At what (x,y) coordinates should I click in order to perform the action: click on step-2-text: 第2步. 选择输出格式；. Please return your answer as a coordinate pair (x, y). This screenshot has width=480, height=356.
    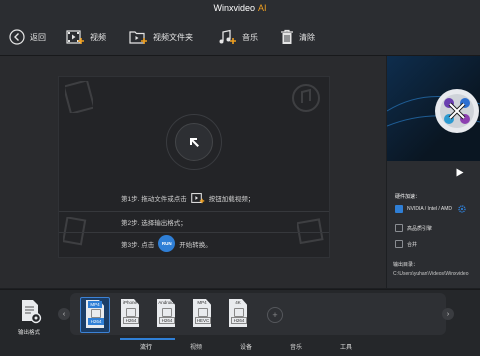
    Looking at the image, I should click on (154, 223).